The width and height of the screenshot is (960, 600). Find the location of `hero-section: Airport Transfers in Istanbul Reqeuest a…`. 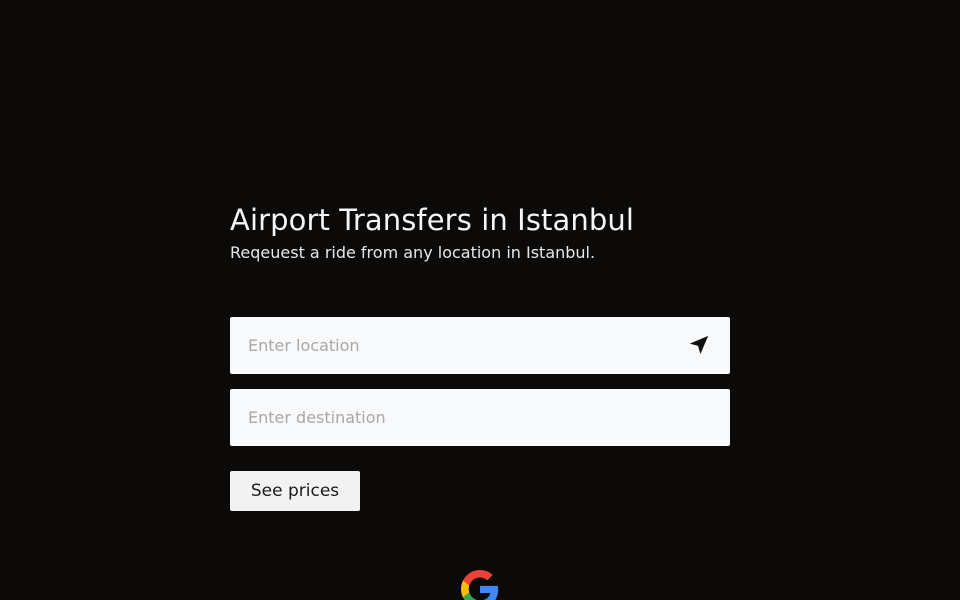

hero-section: Airport Transfers in Istanbul Reqeuest a… is located at coordinates (480, 232).